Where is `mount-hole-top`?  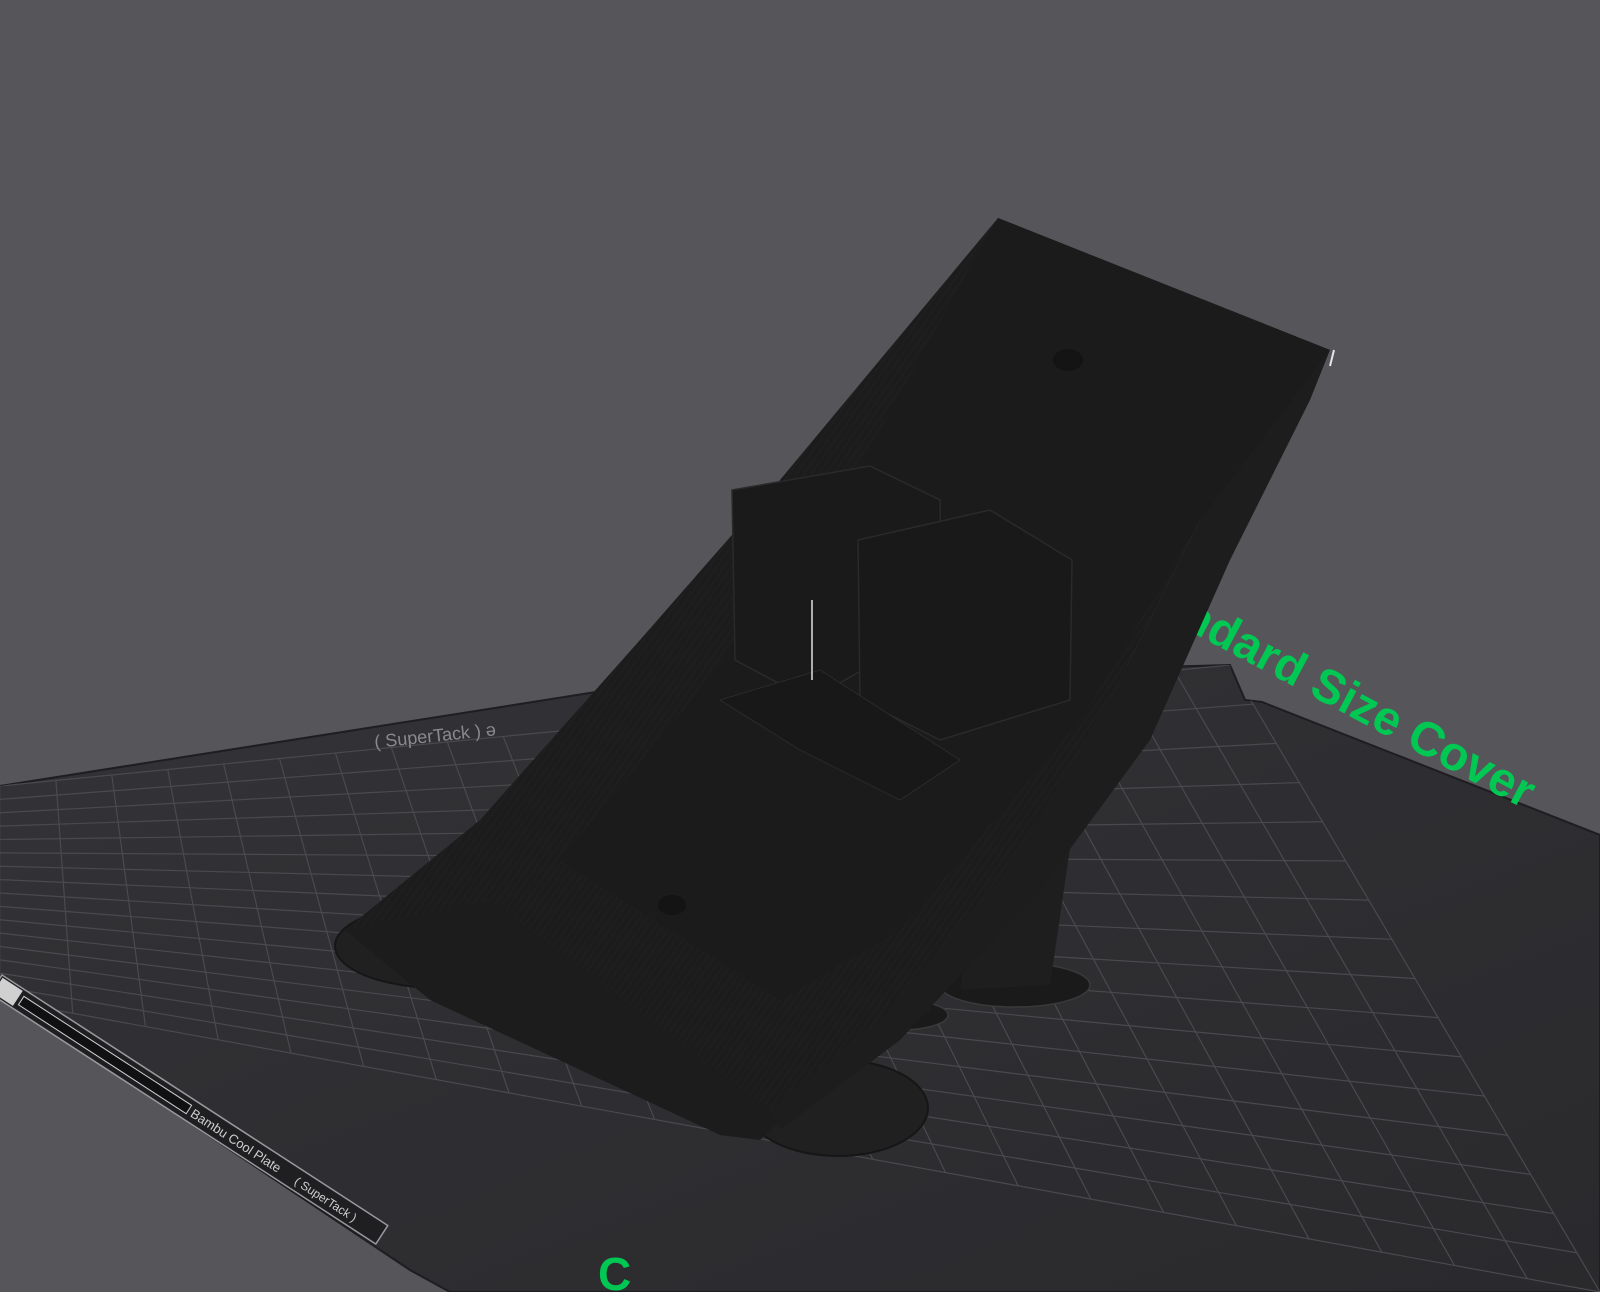 mount-hole-top is located at coordinates (1068, 360).